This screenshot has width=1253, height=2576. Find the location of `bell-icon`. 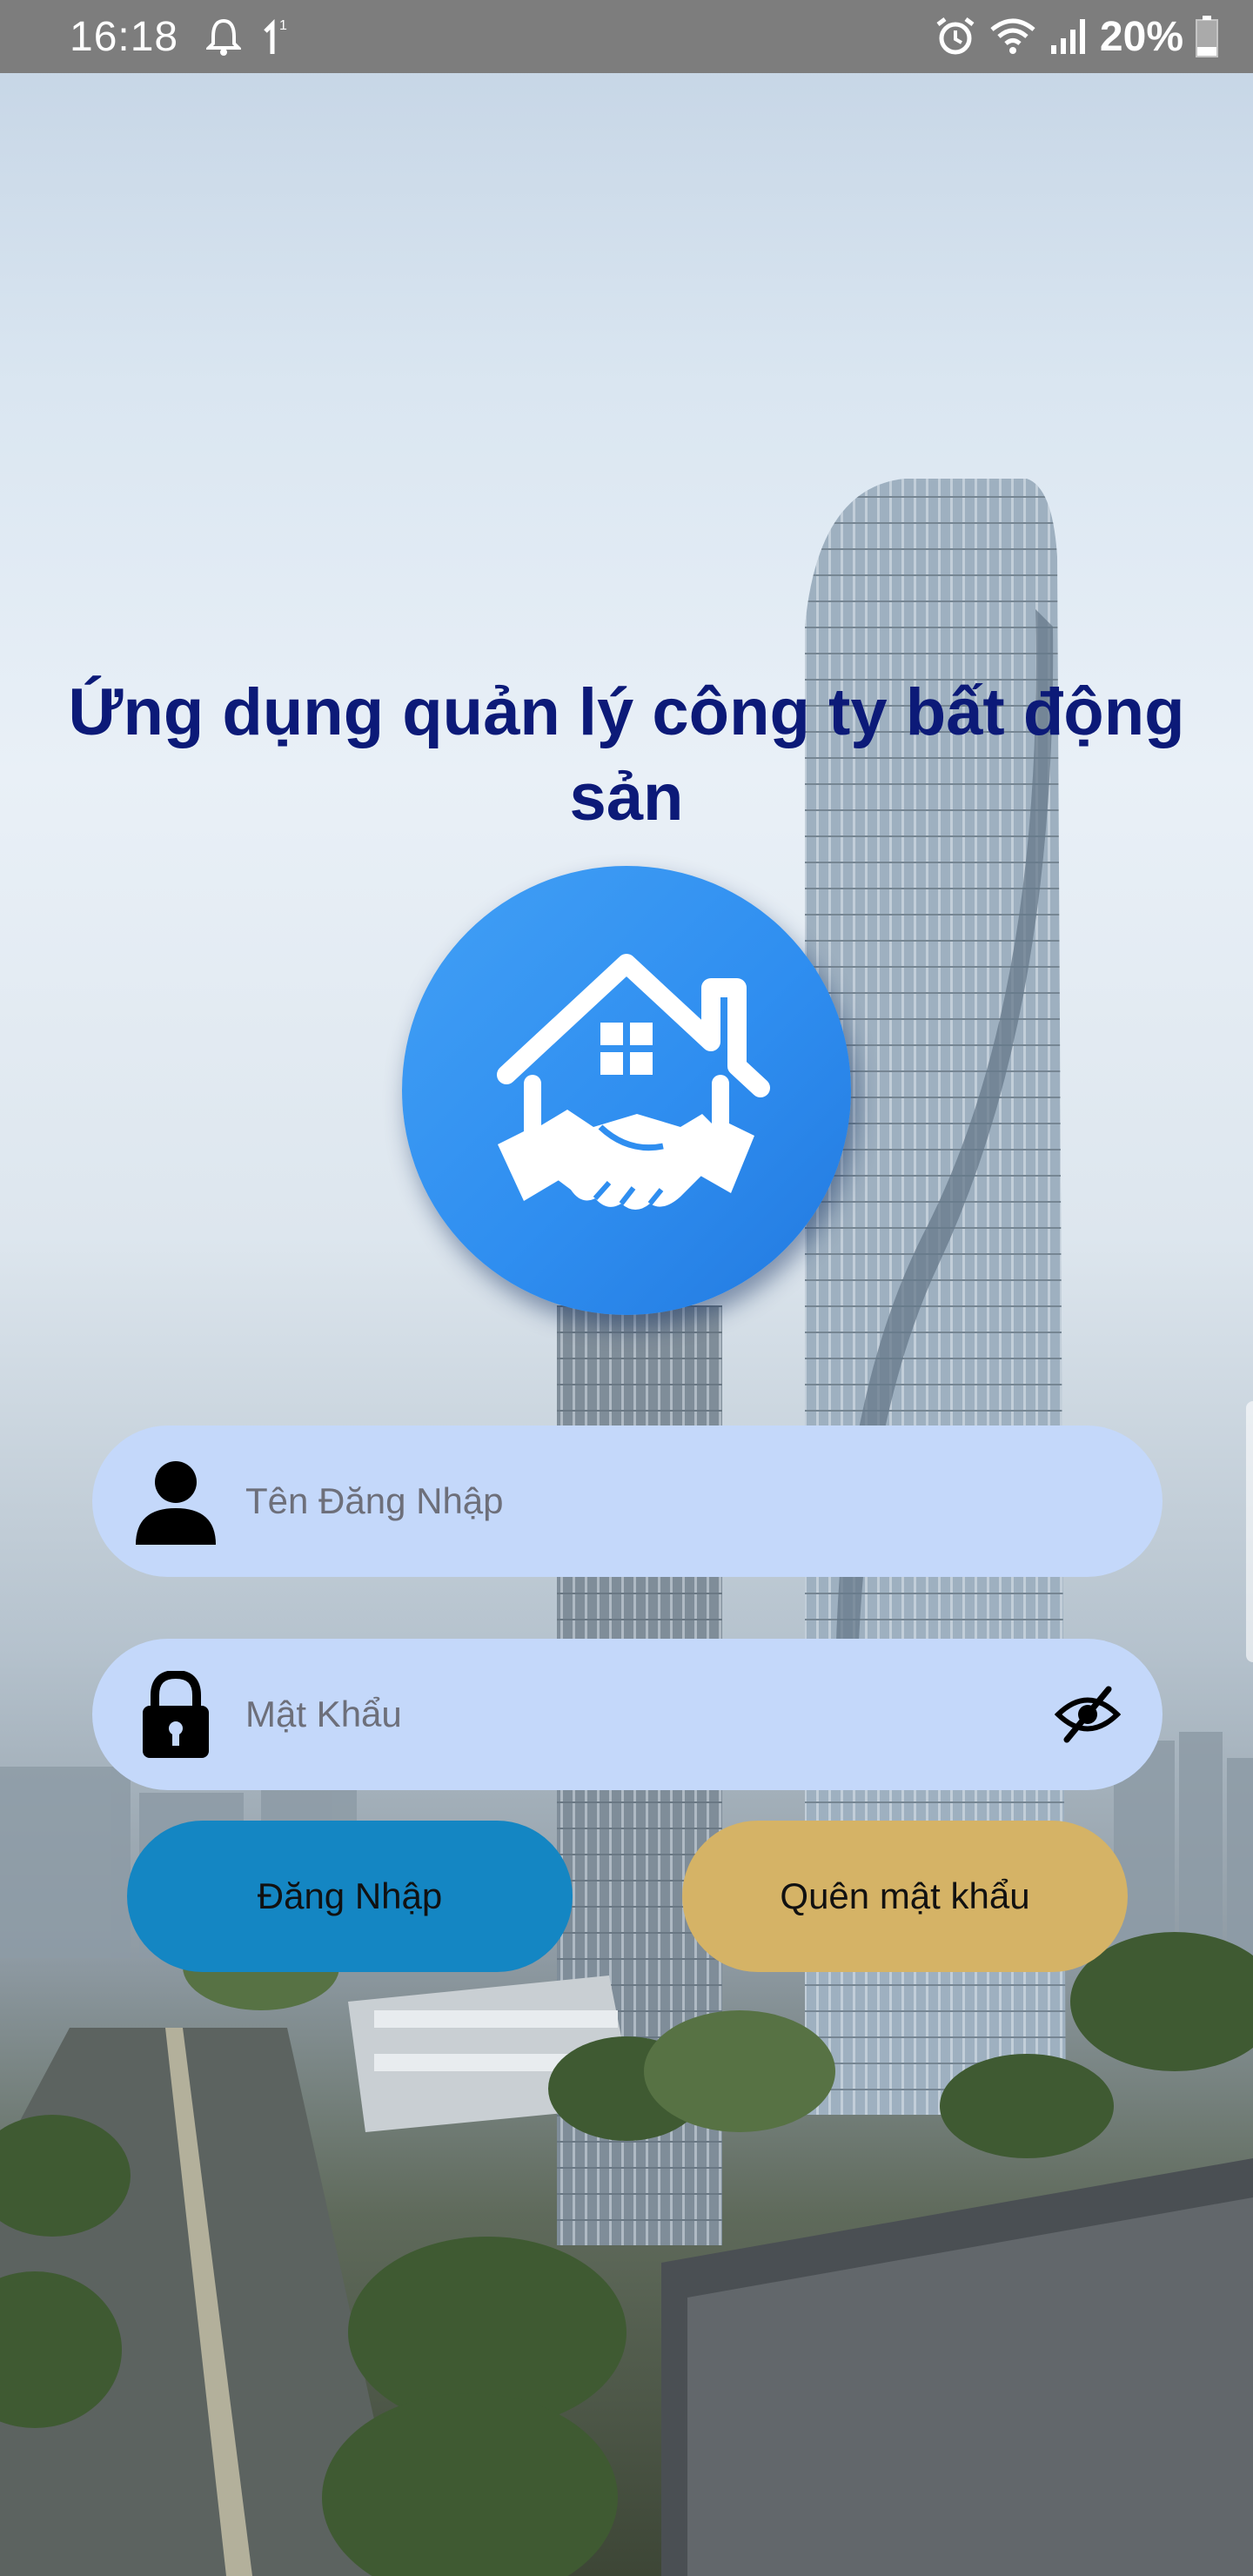

bell-icon is located at coordinates (224, 37).